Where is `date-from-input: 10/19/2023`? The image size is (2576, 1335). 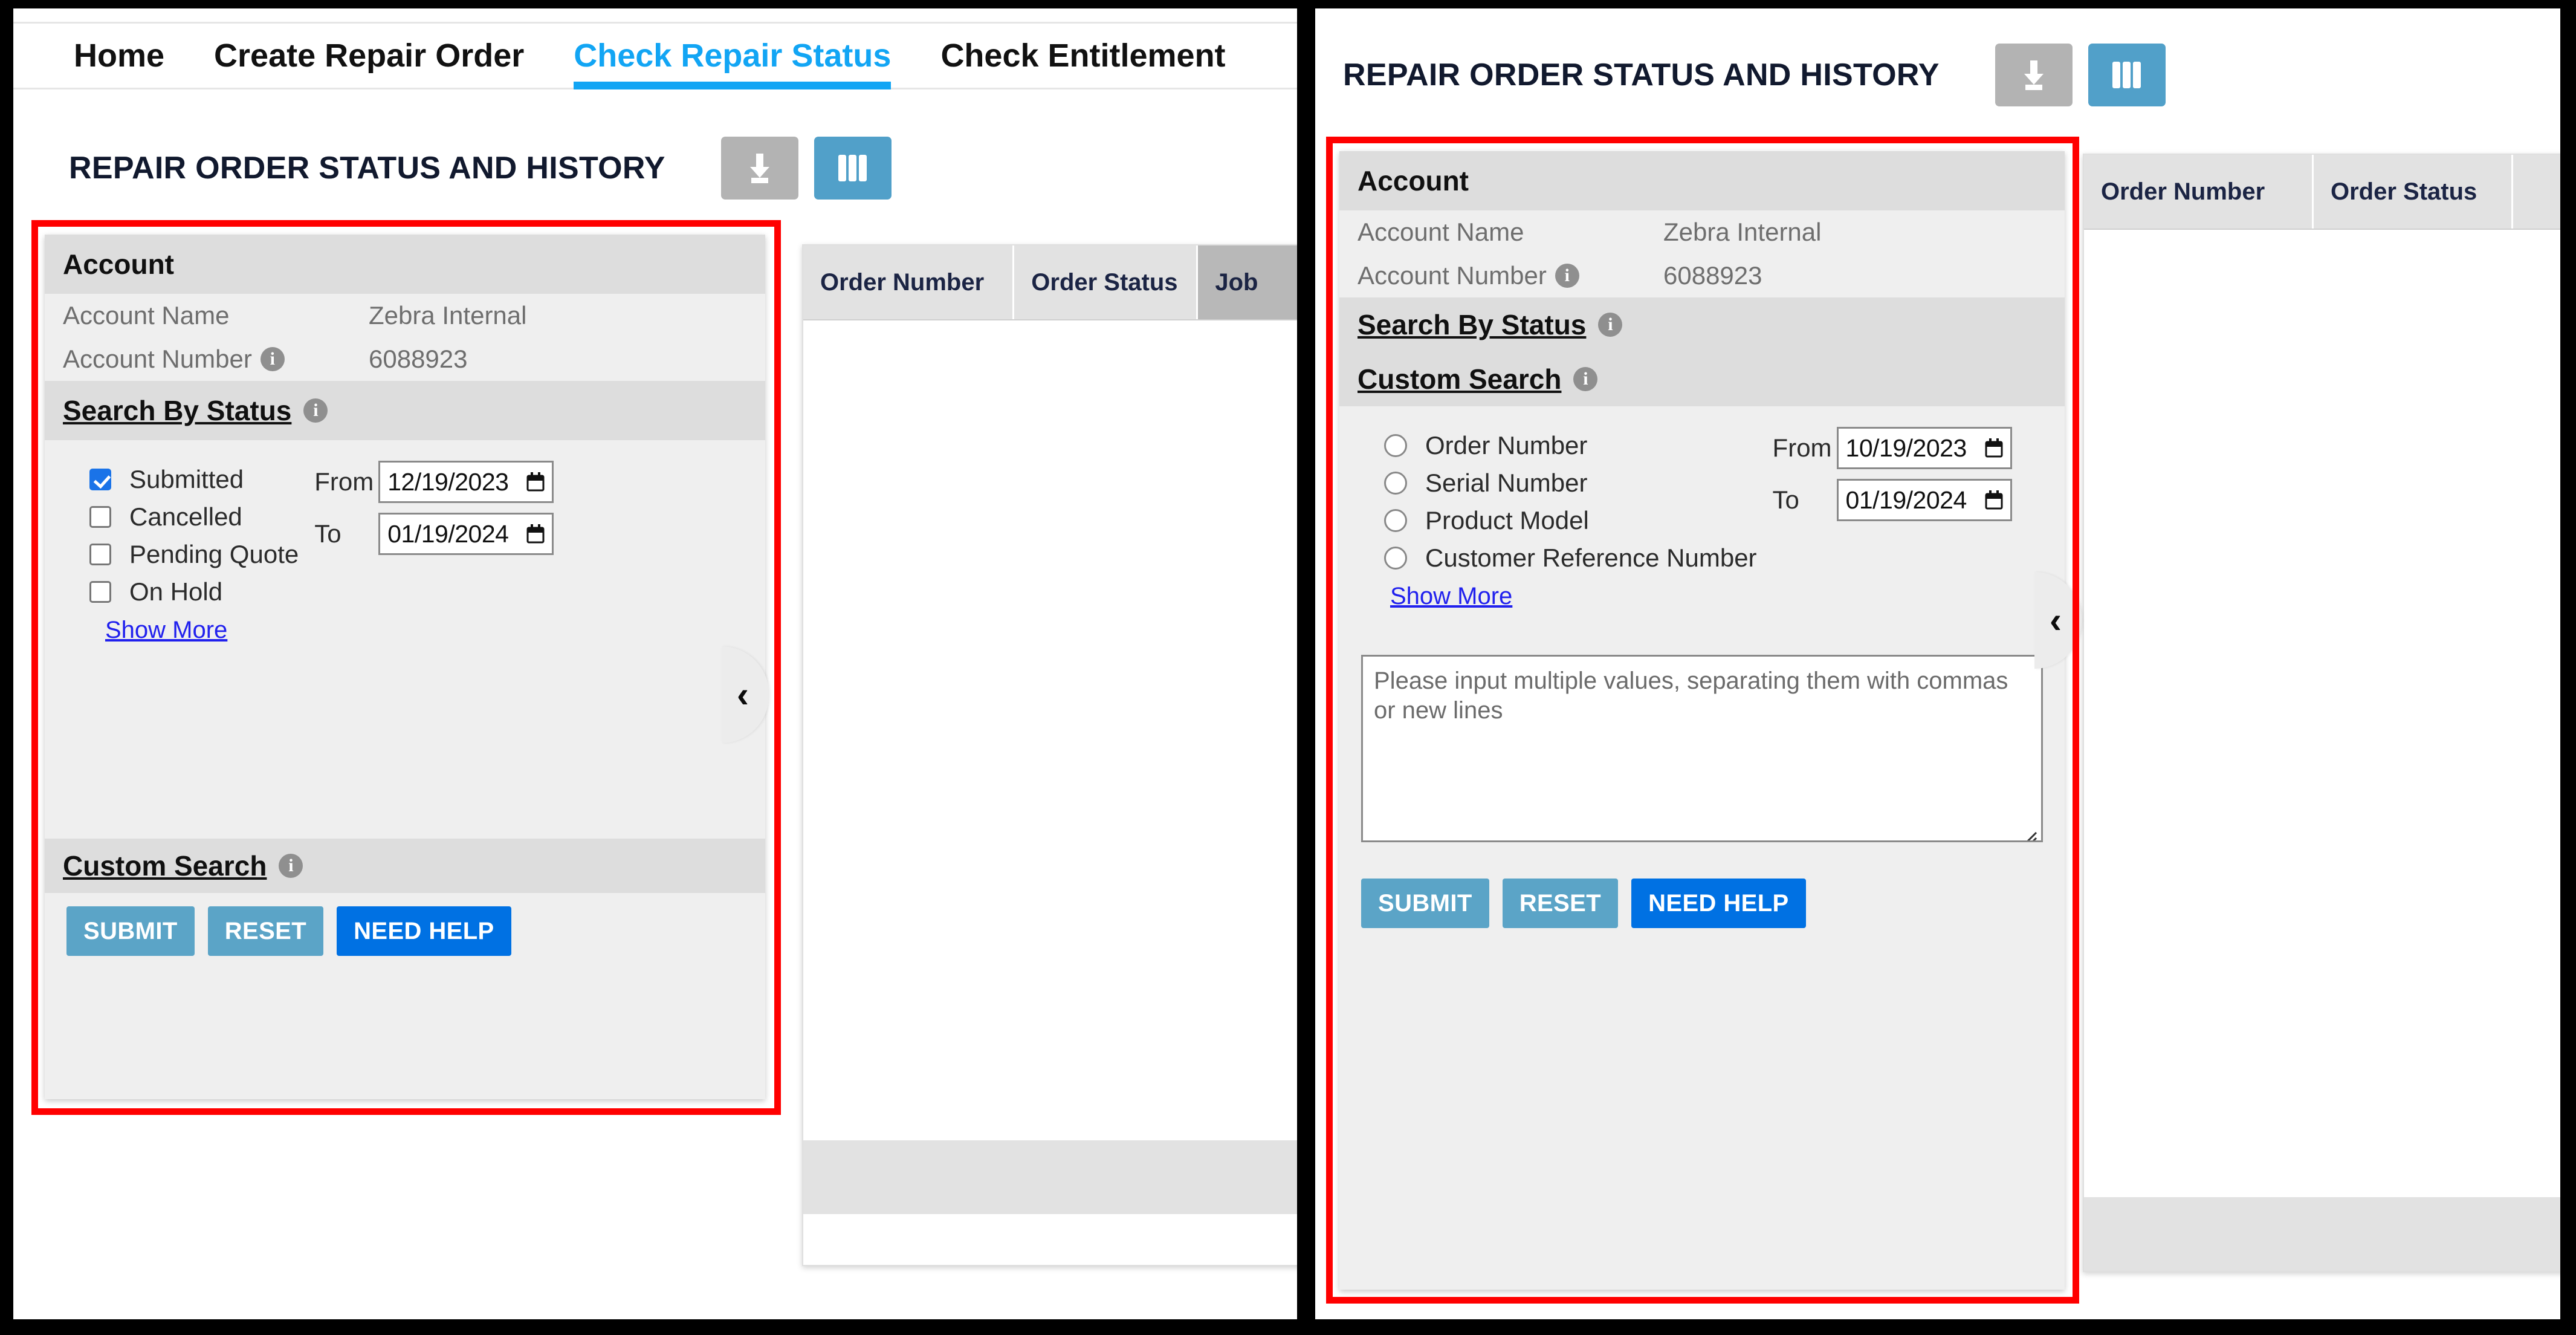
date-from-input: 10/19/2023 is located at coordinates (1924, 448).